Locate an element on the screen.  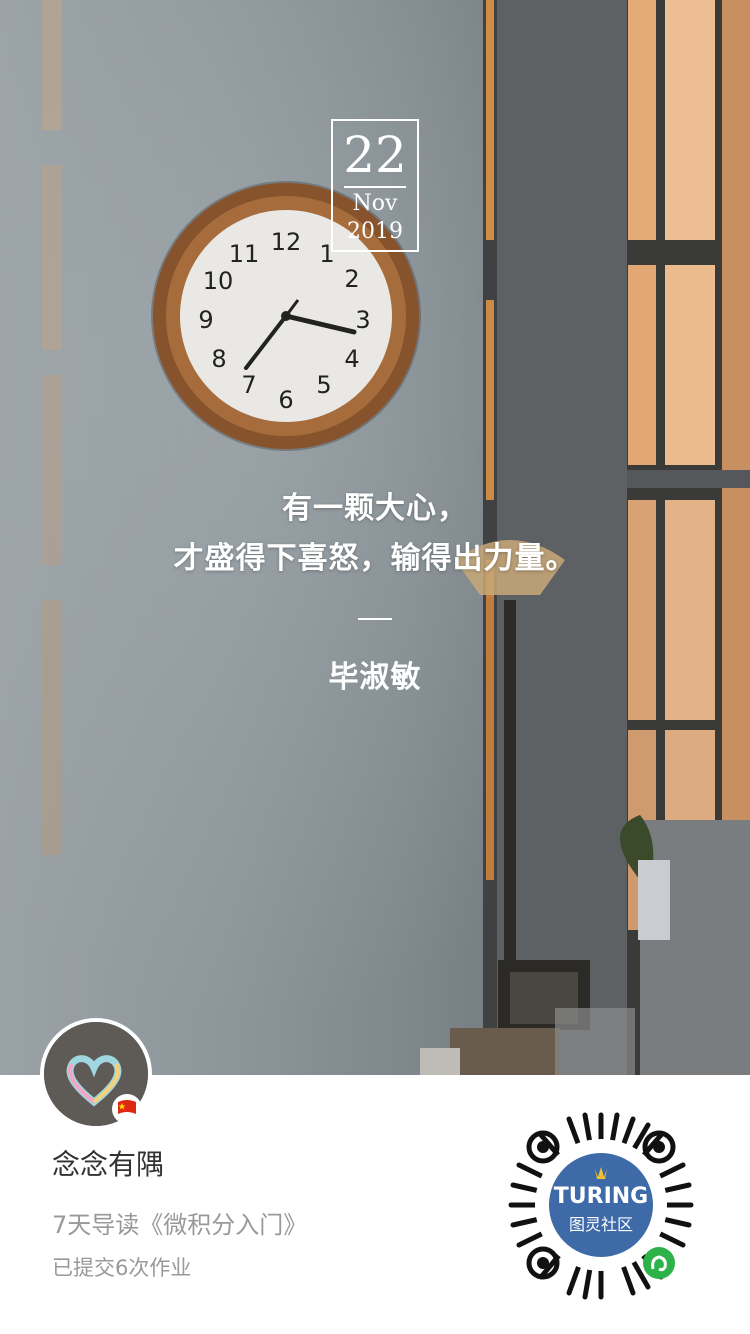
svg-text: 8 is located at coordinates (218, 359).